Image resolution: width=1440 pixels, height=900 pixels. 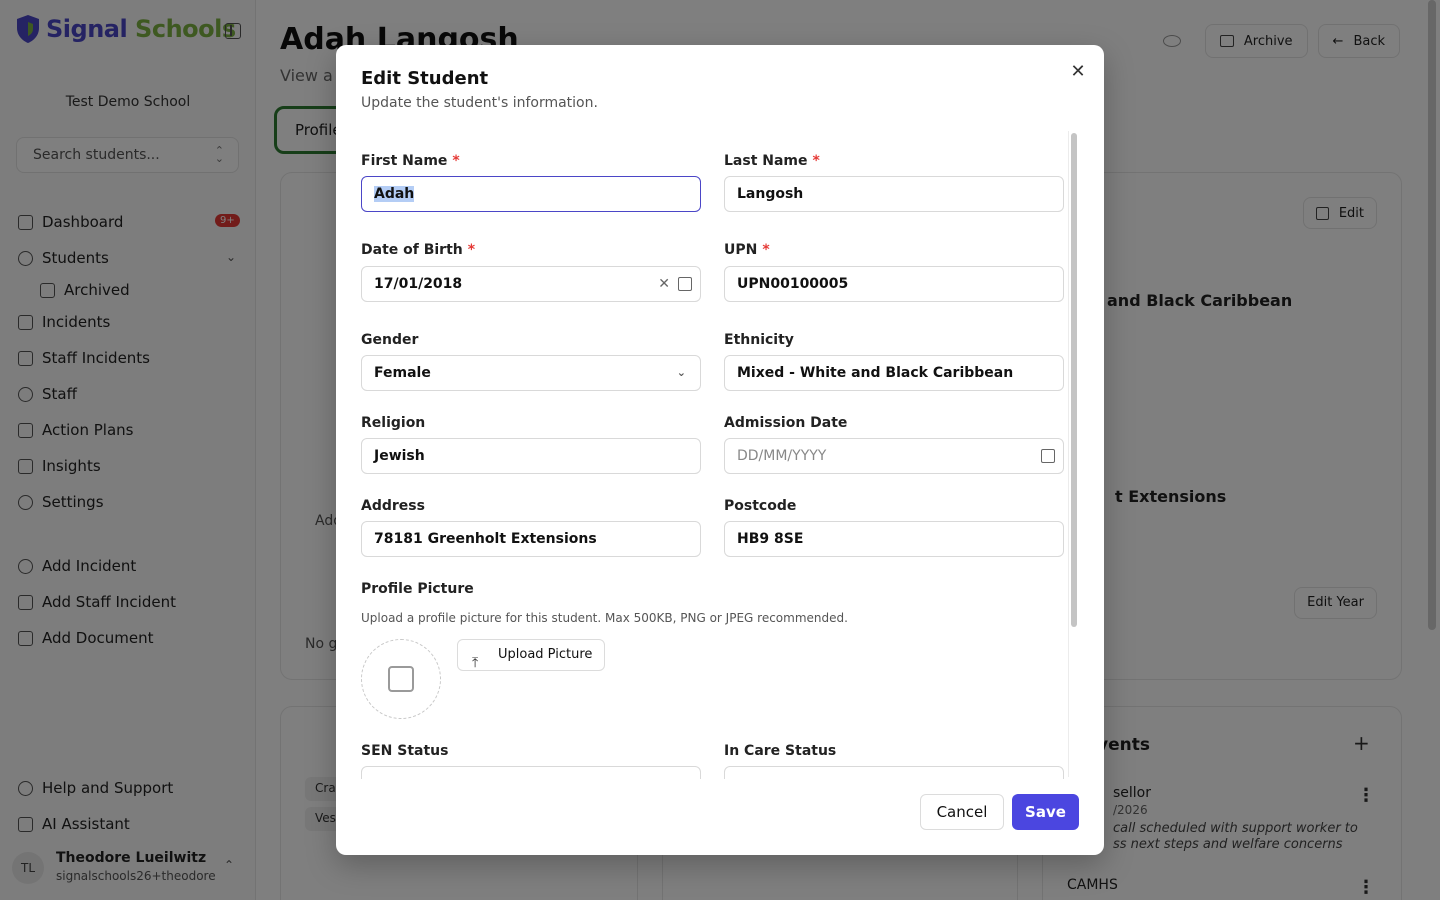 What do you see at coordinates (760, 506) in the screenshot?
I see `postcode-label: Postcode` at bounding box center [760, 506].